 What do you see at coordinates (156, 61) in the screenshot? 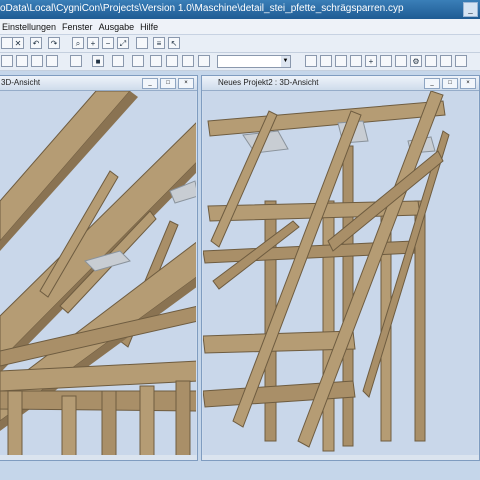
I see `tool-b-icon` at bounding box center [156, 61].